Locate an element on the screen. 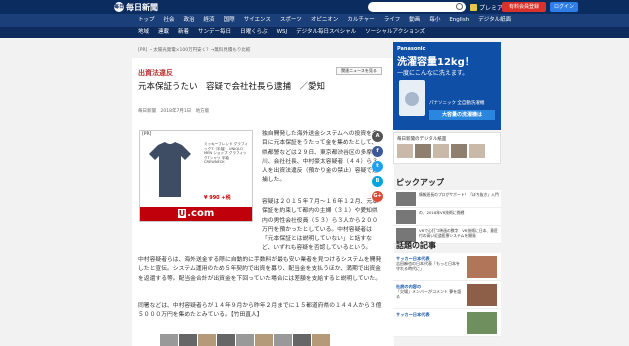 Image resolution: width=629 pixels, height=346 pixels. nav-item-english: English is located at coordinates (459, 20).